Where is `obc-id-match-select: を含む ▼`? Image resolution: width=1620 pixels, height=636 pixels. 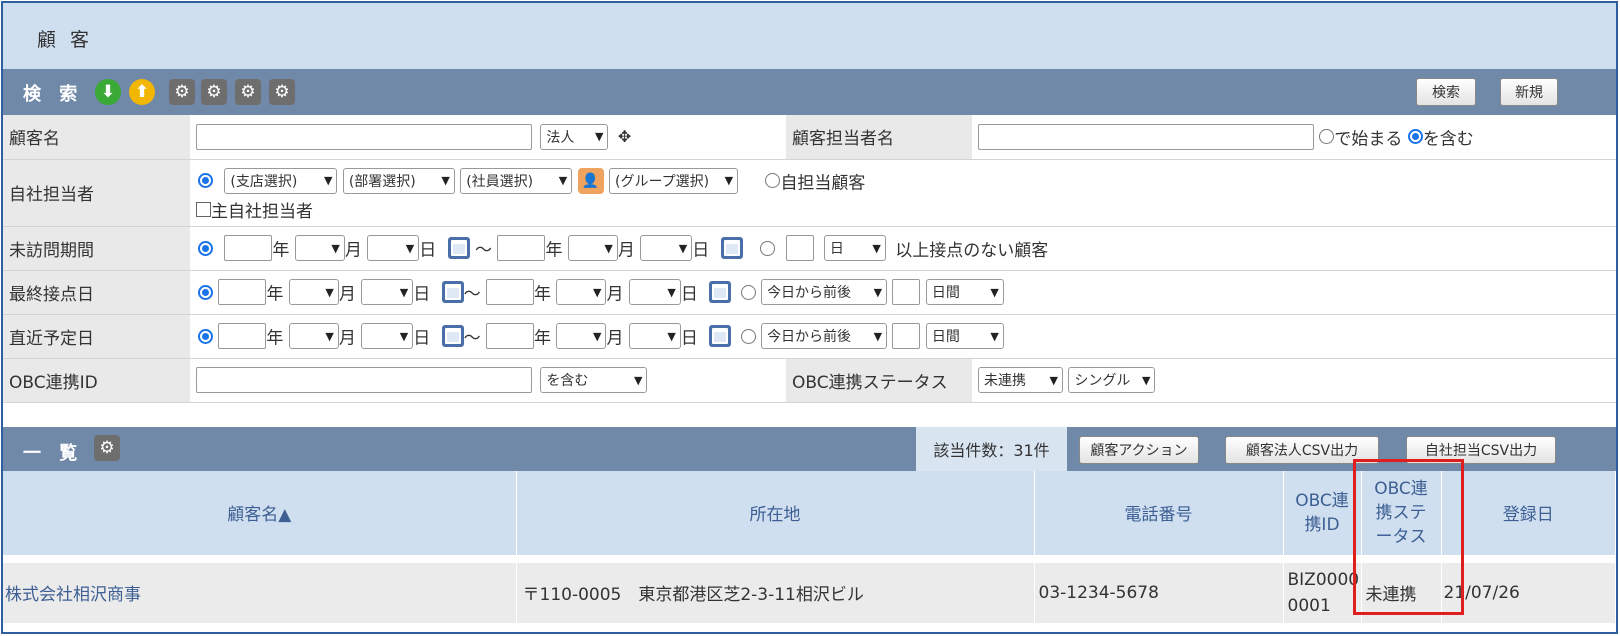
obc-id-match-select: を含む ▼ is located at coordinates (594, 380).